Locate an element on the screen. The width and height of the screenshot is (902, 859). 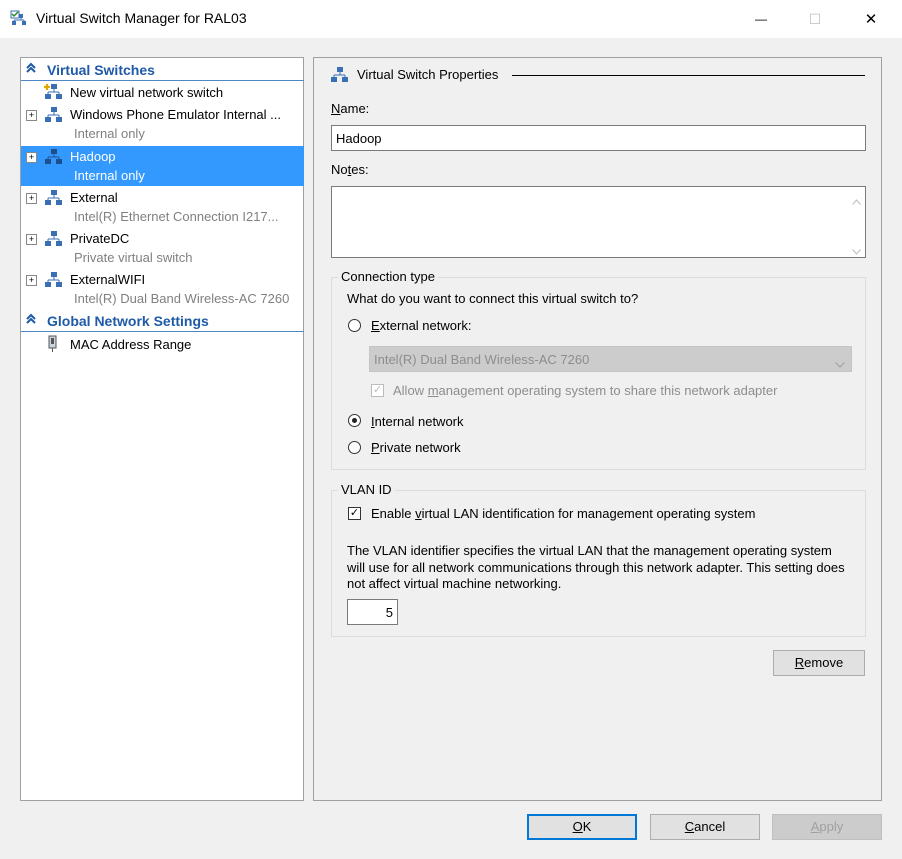
global-network-settings-header: Global Network Settings is located at coordinates (162, 321).